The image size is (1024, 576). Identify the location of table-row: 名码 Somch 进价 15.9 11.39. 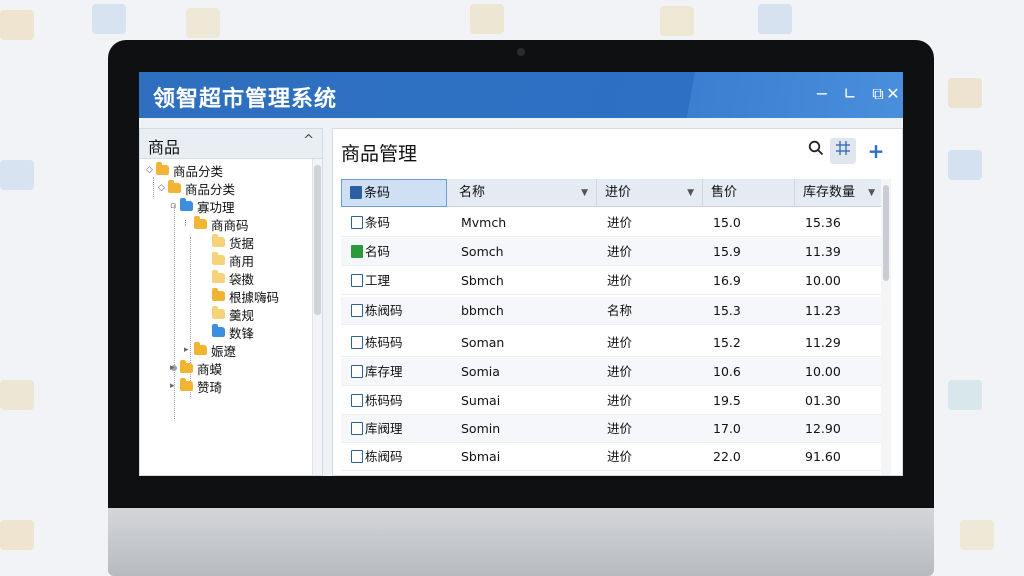
(612, 252).